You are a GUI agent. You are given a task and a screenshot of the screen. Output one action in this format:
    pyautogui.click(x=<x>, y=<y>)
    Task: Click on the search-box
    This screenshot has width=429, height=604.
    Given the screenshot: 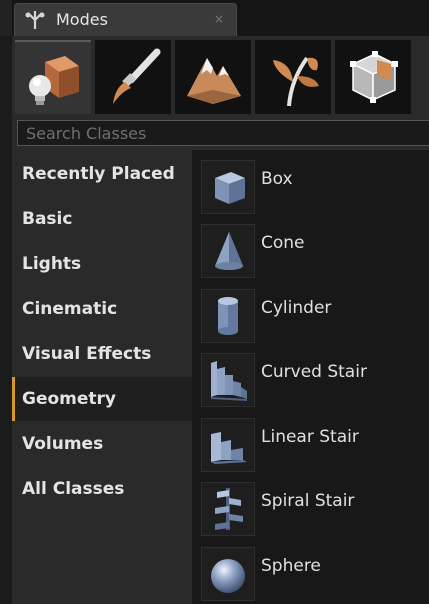 What is the action you would take?
    pyautogui.click(x=223, y=133)
    